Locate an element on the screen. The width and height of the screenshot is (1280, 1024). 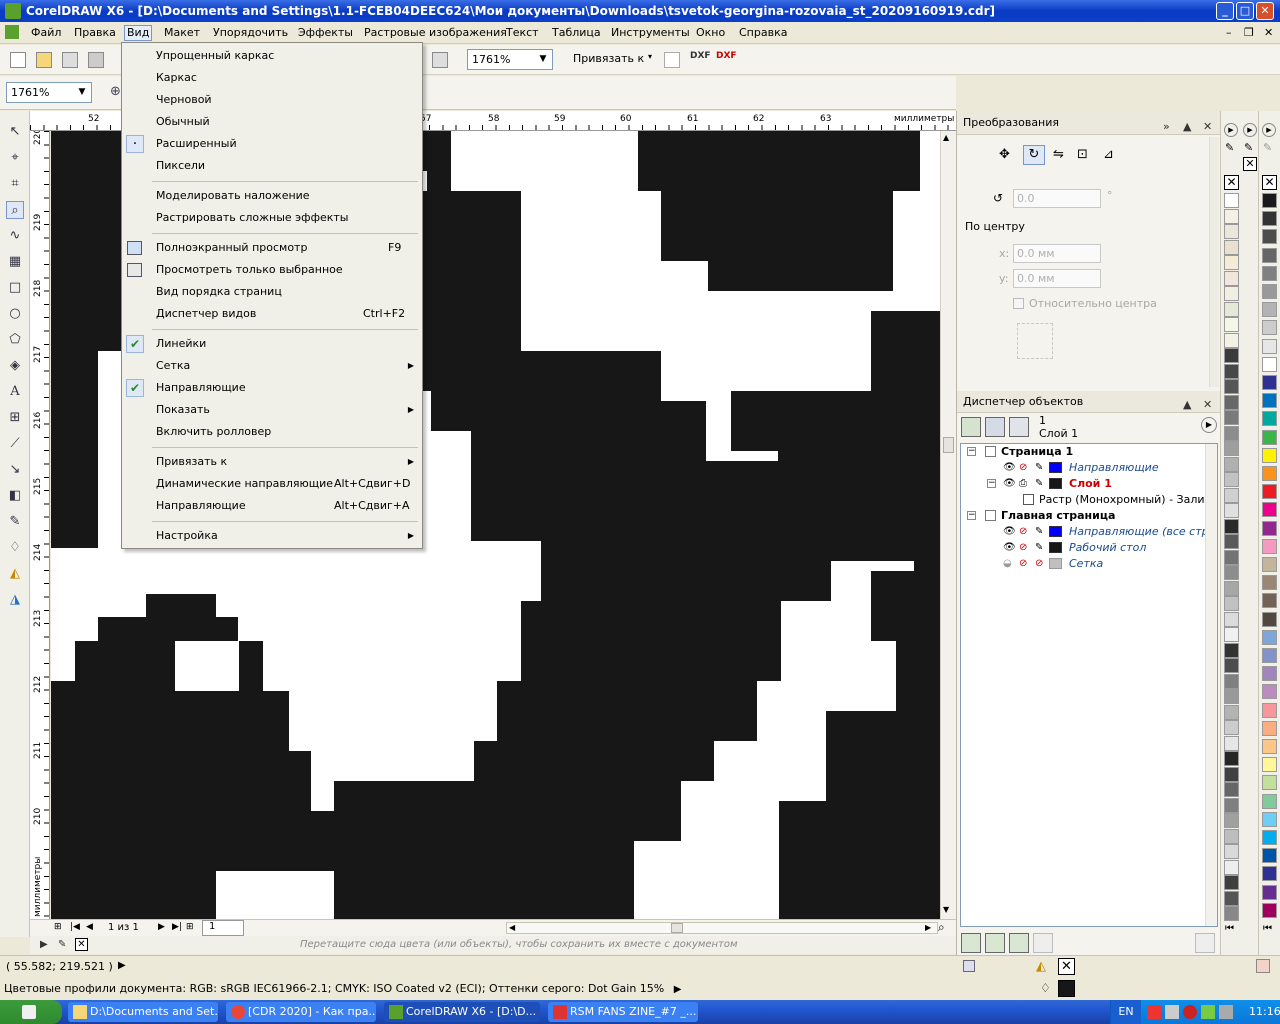
anchor-grid-icon is located at coordinates (1035, 341).